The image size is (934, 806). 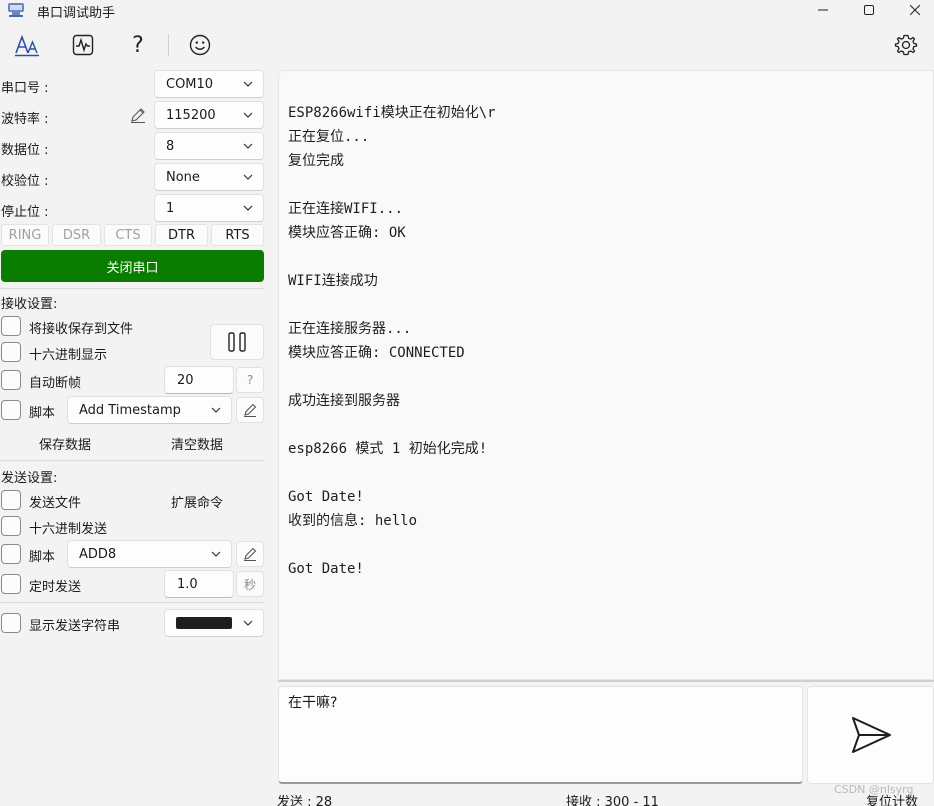 What do you see at coordinates (65, 443) in the screenshot?
I see `save-data-button: 保存数据` at bounding box center [65, 443].